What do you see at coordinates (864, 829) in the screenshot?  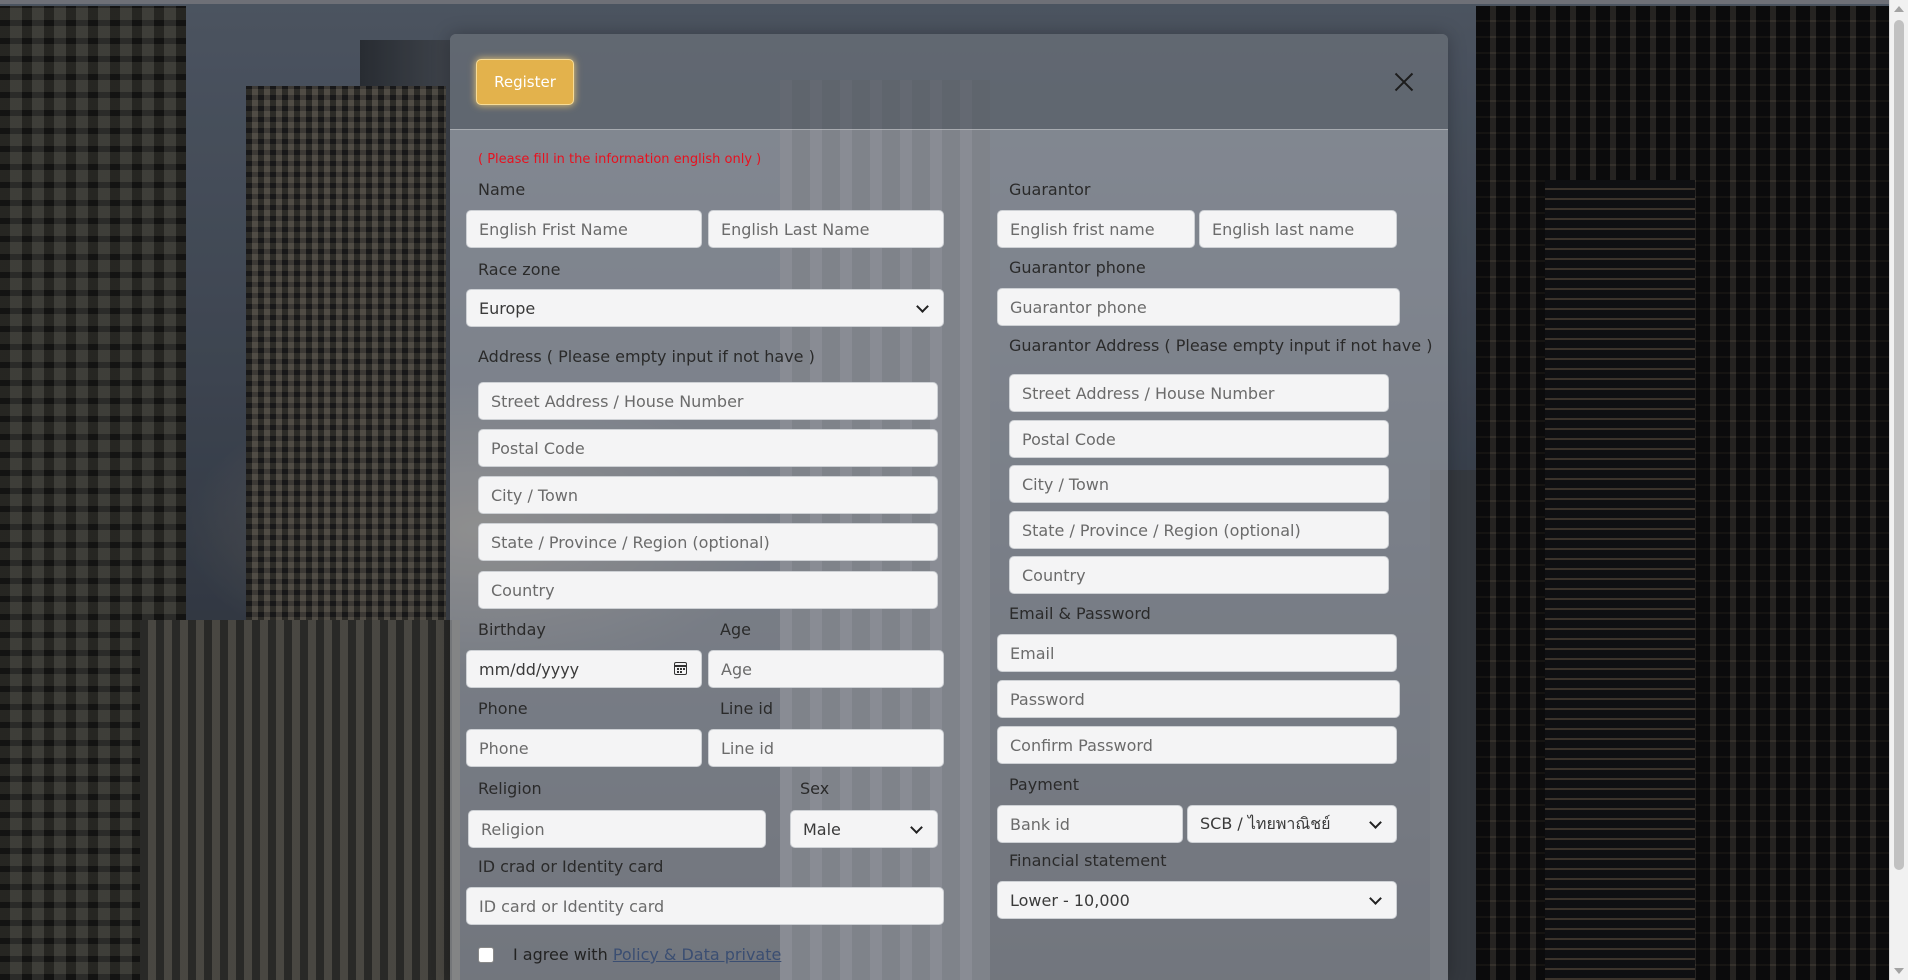 I see `sex-select: Male` at bounding box center [864, 829].